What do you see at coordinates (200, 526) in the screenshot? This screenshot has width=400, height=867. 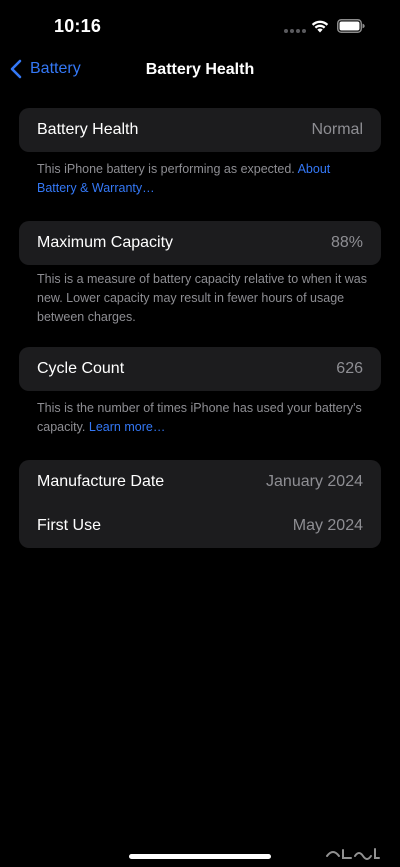 I see `first-use-row: First Use May 2024` at bounding box center [200, 526].